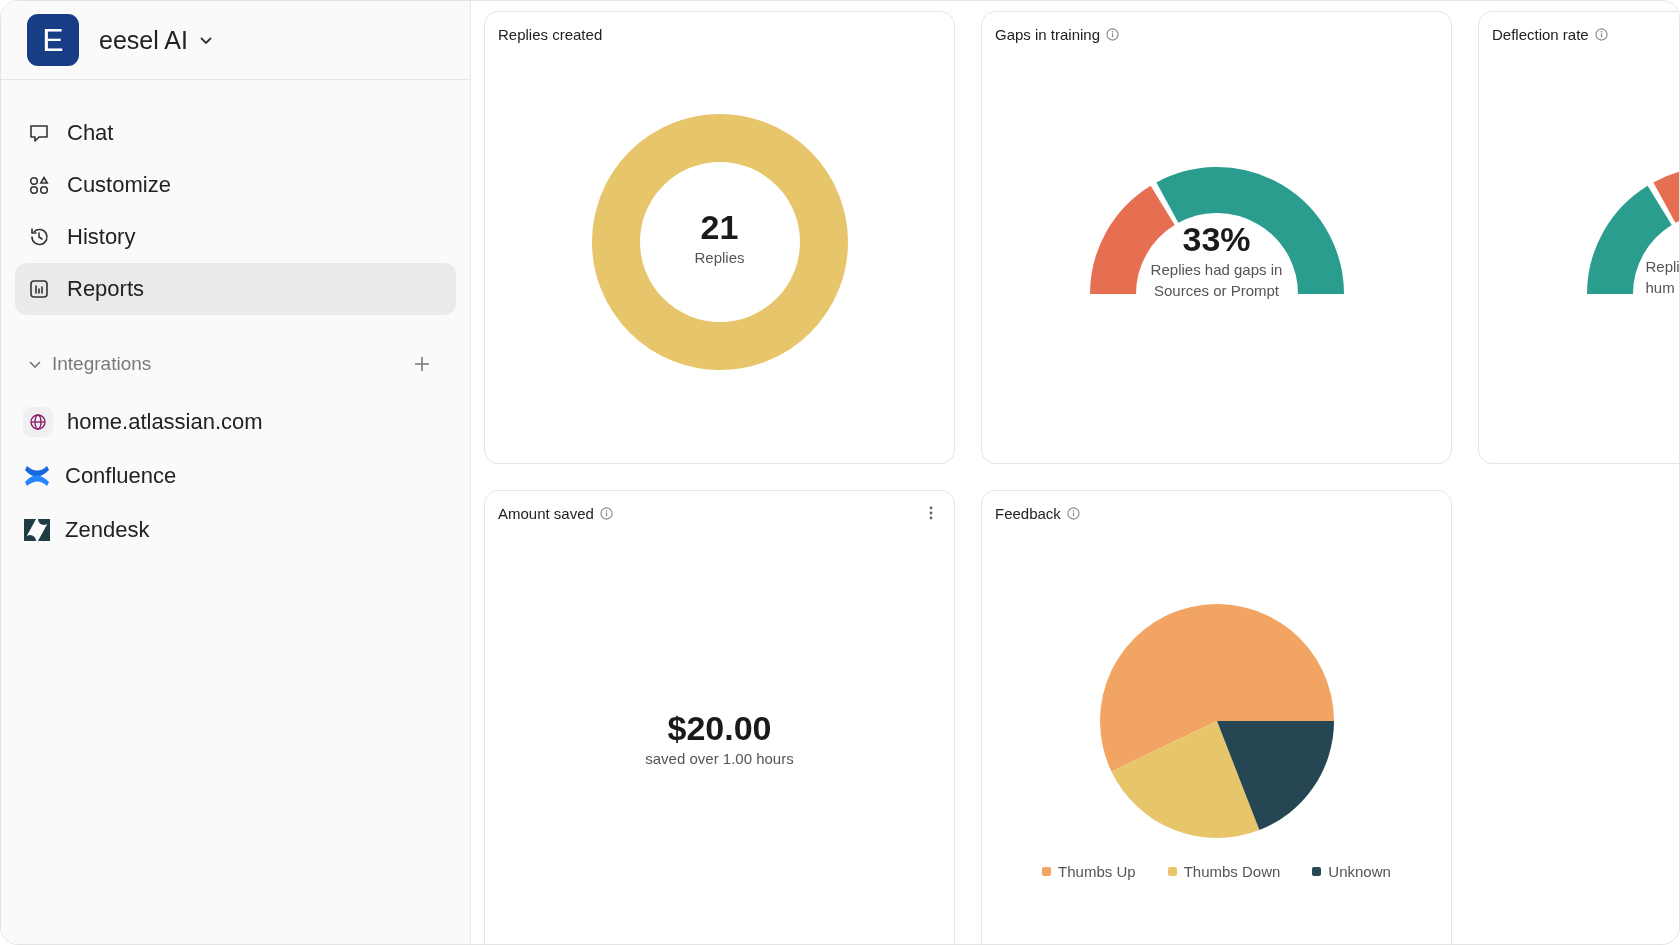 This screenshot has height=945, width=1680. What do you see at coordinates (546, 513) in the screenshot?
I see `card-title: Amount saved` at bounding box center [546, 513].